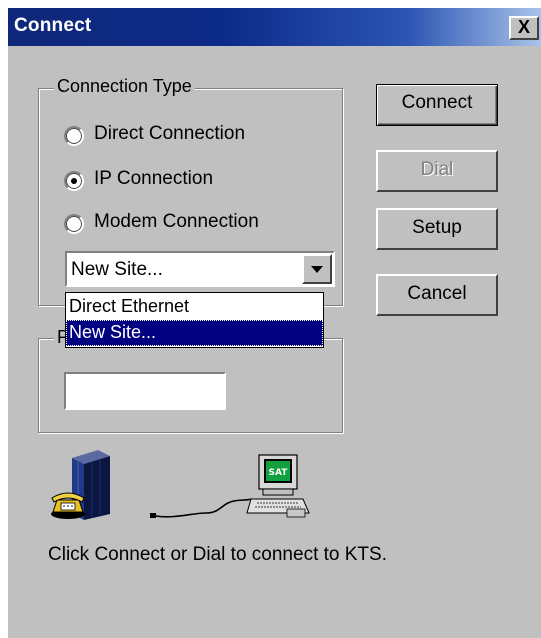 This screenshot has height=638, width=541. I want to click on connect-button: Connect, so click(437, 105).